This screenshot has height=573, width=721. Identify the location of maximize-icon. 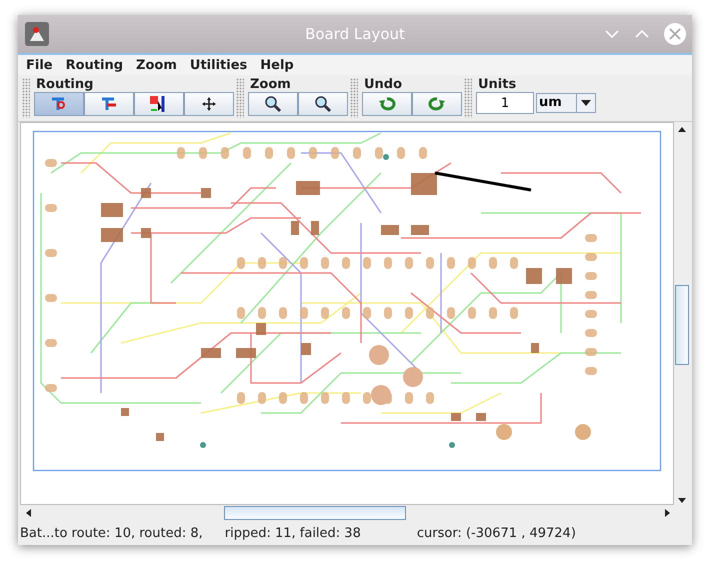
(642, 34).